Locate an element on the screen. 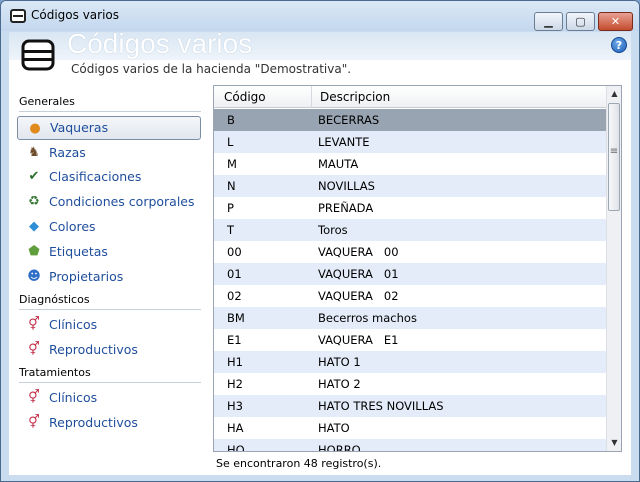  cell-codigo: HA is located at coordinates (235, 428).